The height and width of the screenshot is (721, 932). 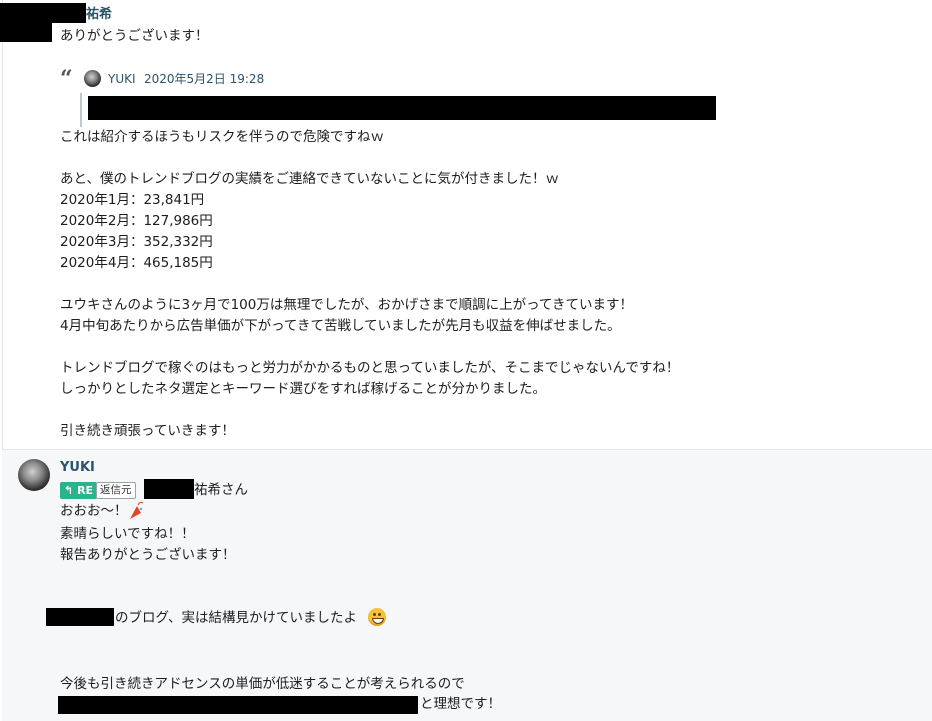 I want to click on avatar, so click(x=34, y=475).